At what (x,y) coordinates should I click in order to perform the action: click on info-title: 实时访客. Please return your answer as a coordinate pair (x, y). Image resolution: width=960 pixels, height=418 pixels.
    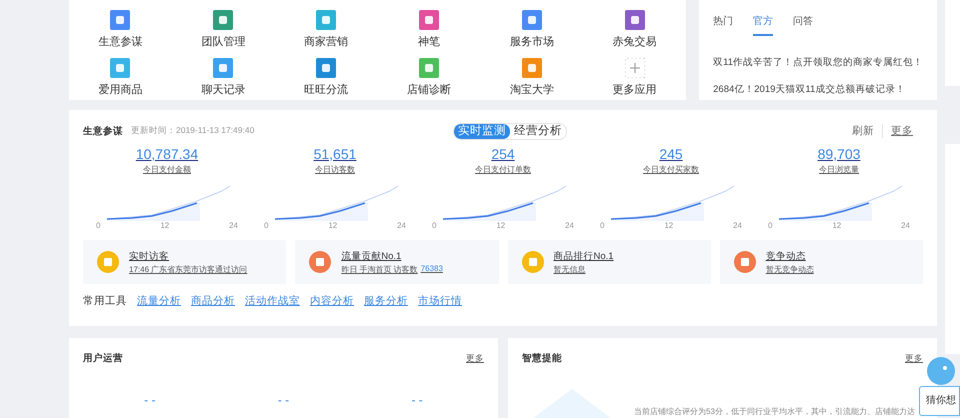
    Looking at the image, I should click on (188, 256).